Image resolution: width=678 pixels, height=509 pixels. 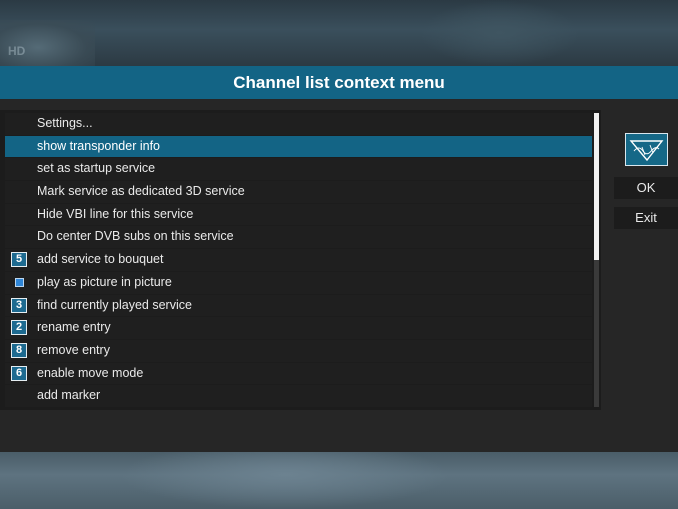 What do you see at coordinates (646, 188) in the screenshot?
I see `ok-button: OK` at bounding box center [646, 188].